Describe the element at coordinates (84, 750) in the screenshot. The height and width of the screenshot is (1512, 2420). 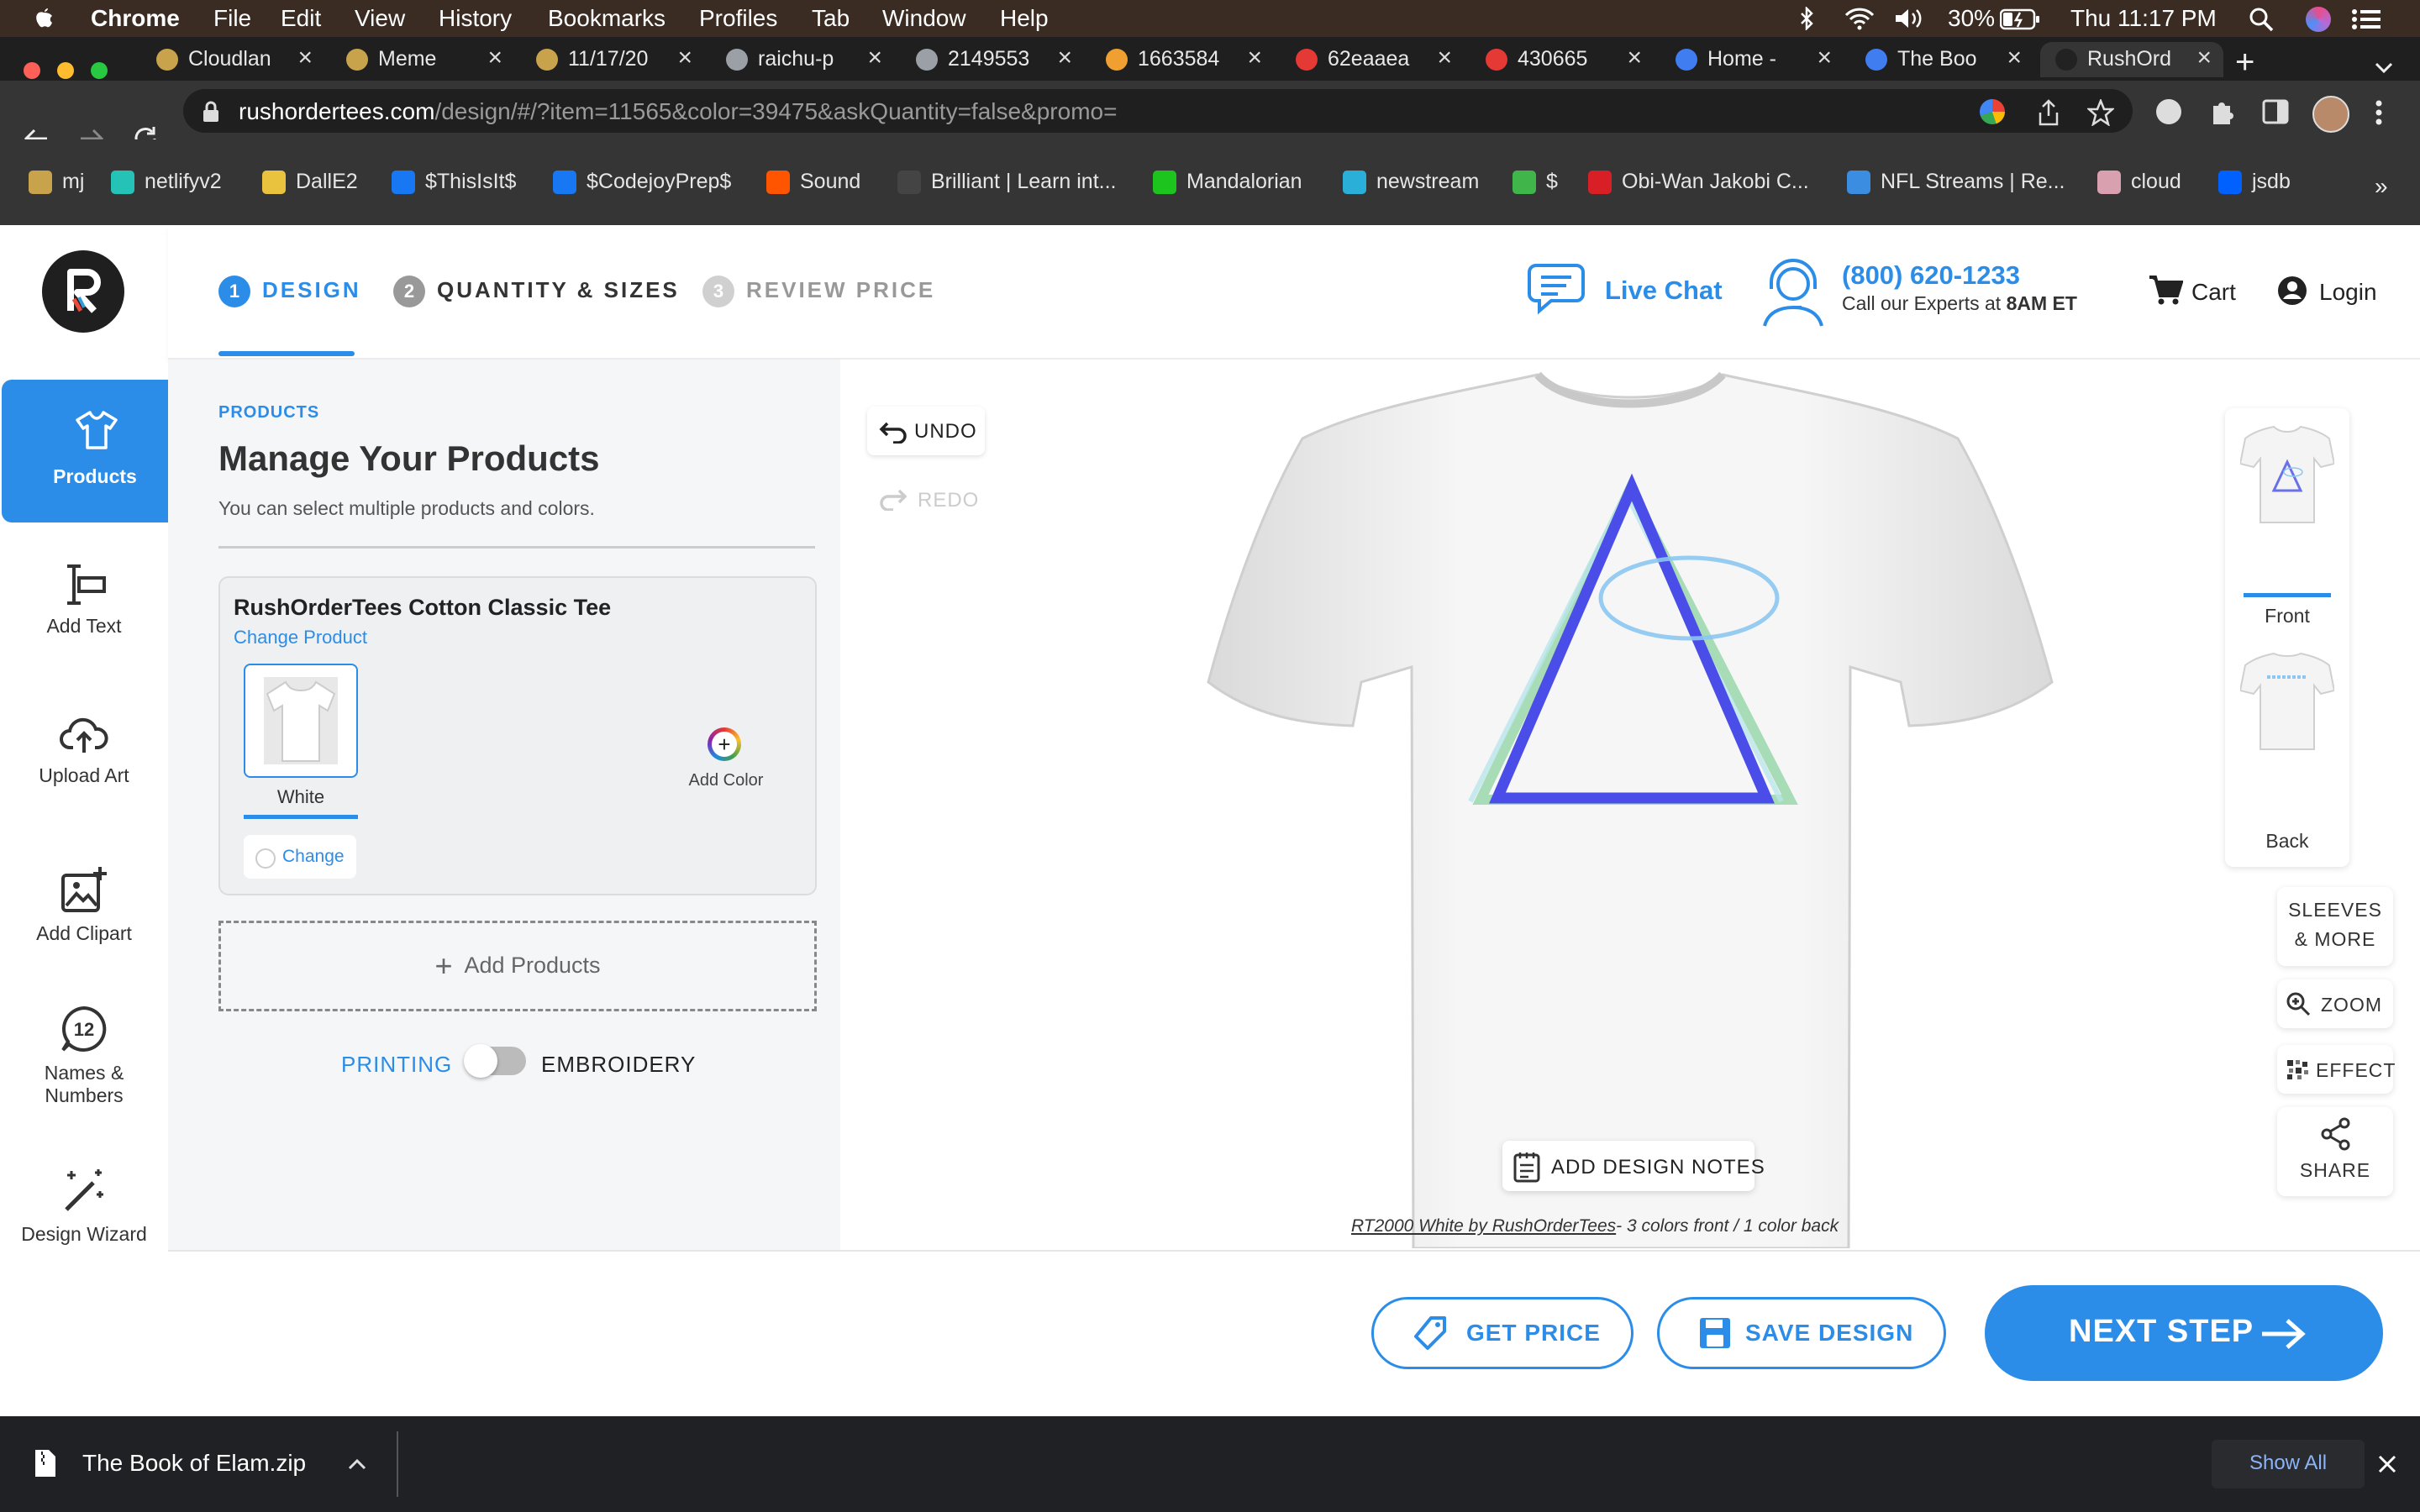
I see `sidebar-upload-art: Upload Art` at that location.